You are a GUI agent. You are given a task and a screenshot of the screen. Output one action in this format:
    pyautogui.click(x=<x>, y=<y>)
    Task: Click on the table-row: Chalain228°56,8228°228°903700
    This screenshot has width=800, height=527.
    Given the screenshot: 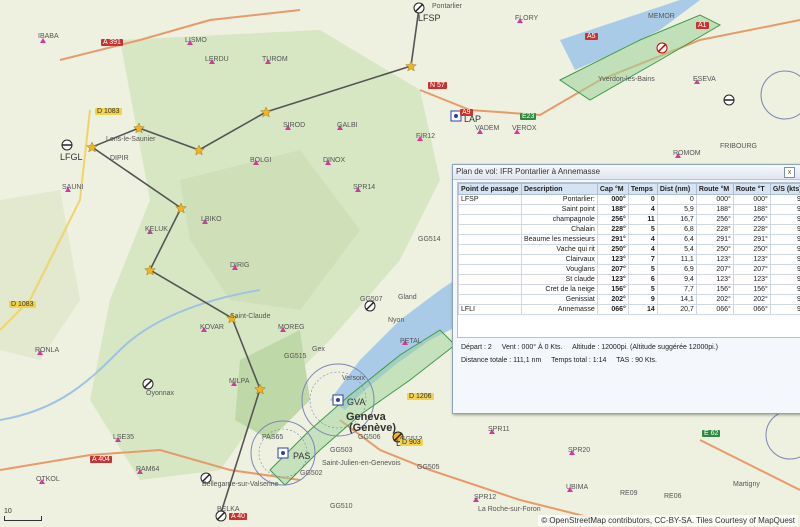 What is the action you would take?
    pyautogui.click(x=629, y=229)
    